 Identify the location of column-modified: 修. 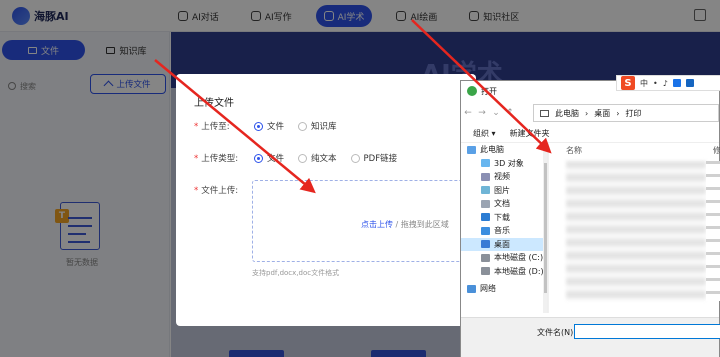
(716, 150).